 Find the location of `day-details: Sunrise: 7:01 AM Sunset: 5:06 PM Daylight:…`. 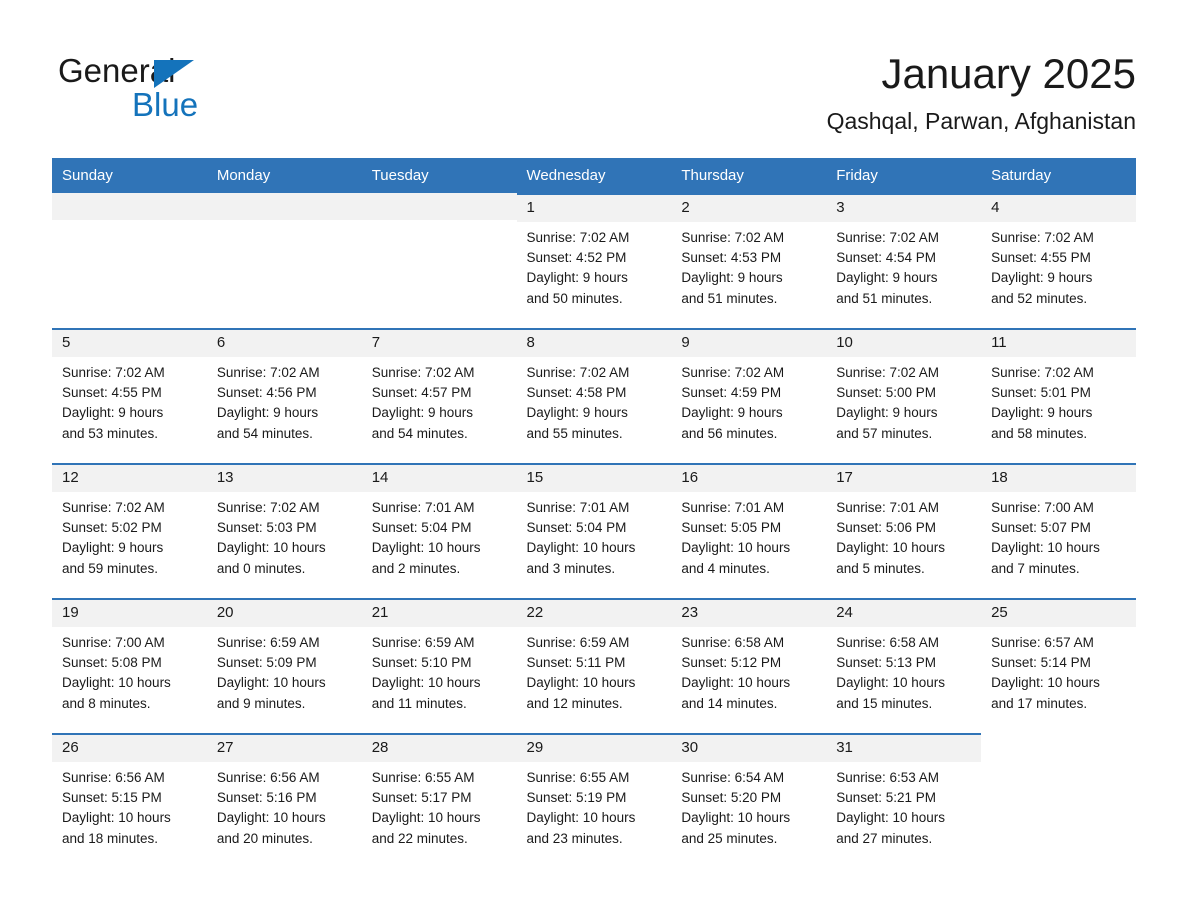

day-details: Sunrise: 7:01 AM Sunset: 5:06 PM Daylight:… is located at coordinates (903, 535).